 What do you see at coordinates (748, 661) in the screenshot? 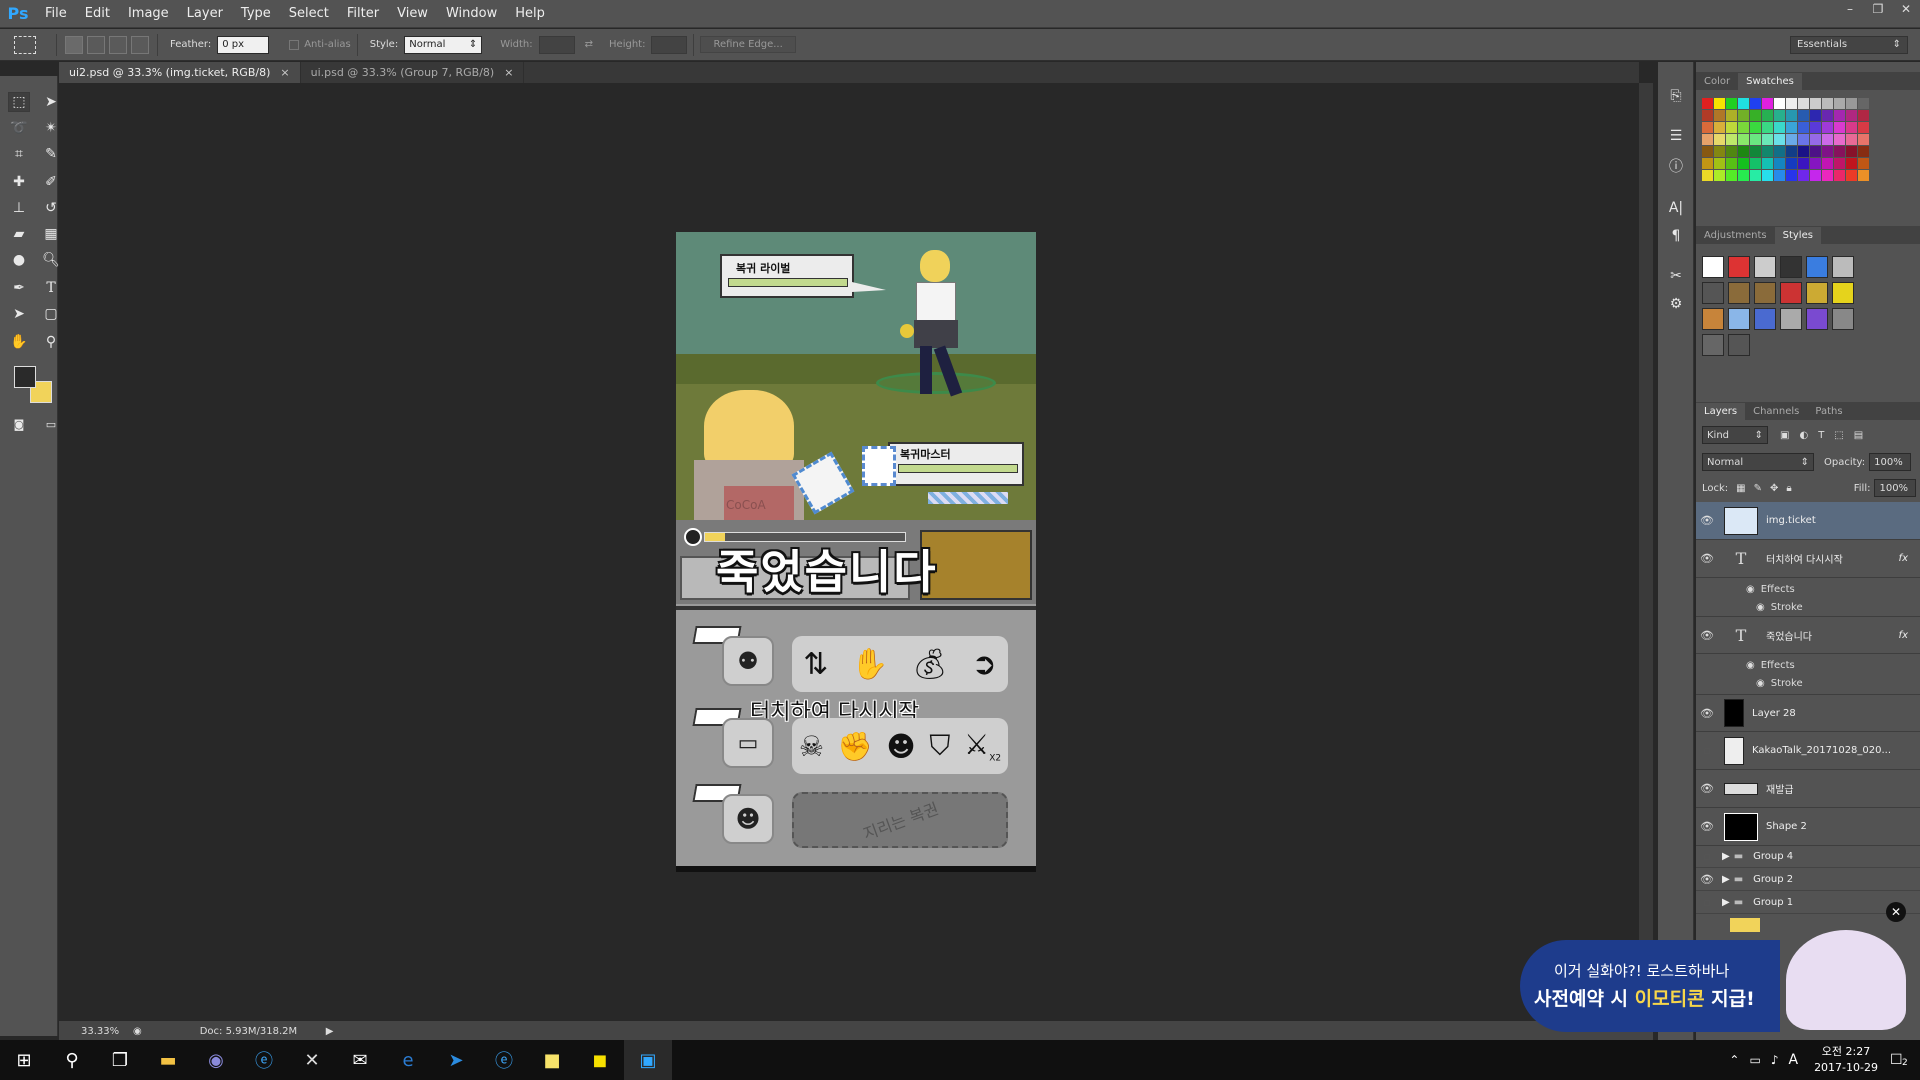
I see `coins-icon: ⚉` at bounding box center [748, 661].